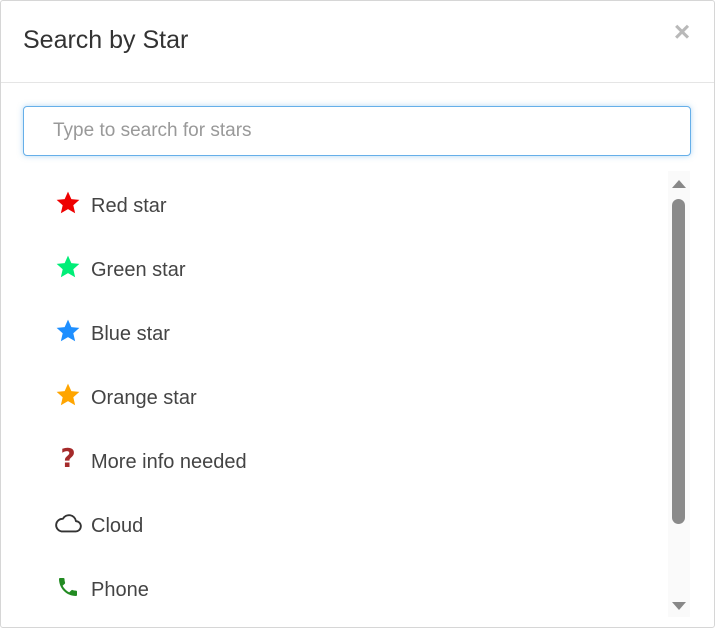  Describe the element at coordinates (679, 184) in the screenshot. I see `scroll-up-arrow-icon` at that location.